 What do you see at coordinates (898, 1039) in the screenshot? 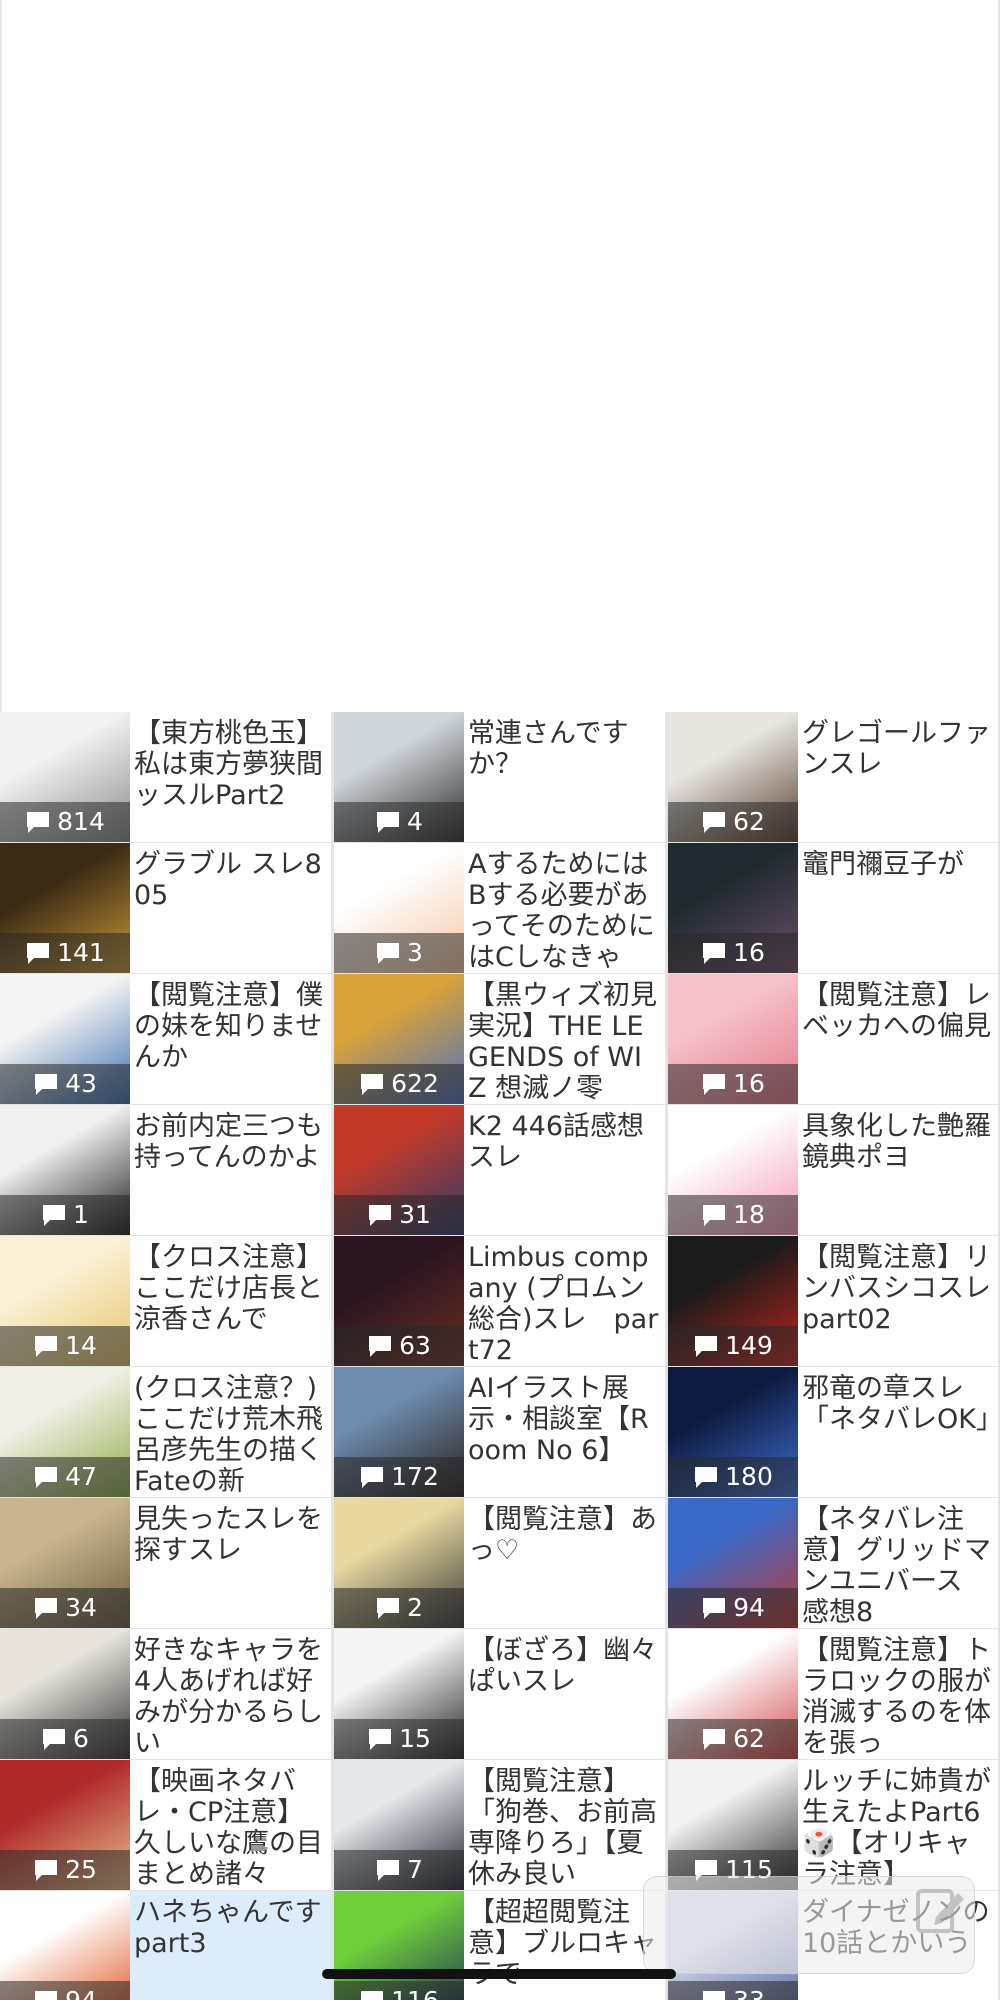
I see `thread-title: 【閲覧注意】レベッカへの偏見` at bounding box center [898, 1039].